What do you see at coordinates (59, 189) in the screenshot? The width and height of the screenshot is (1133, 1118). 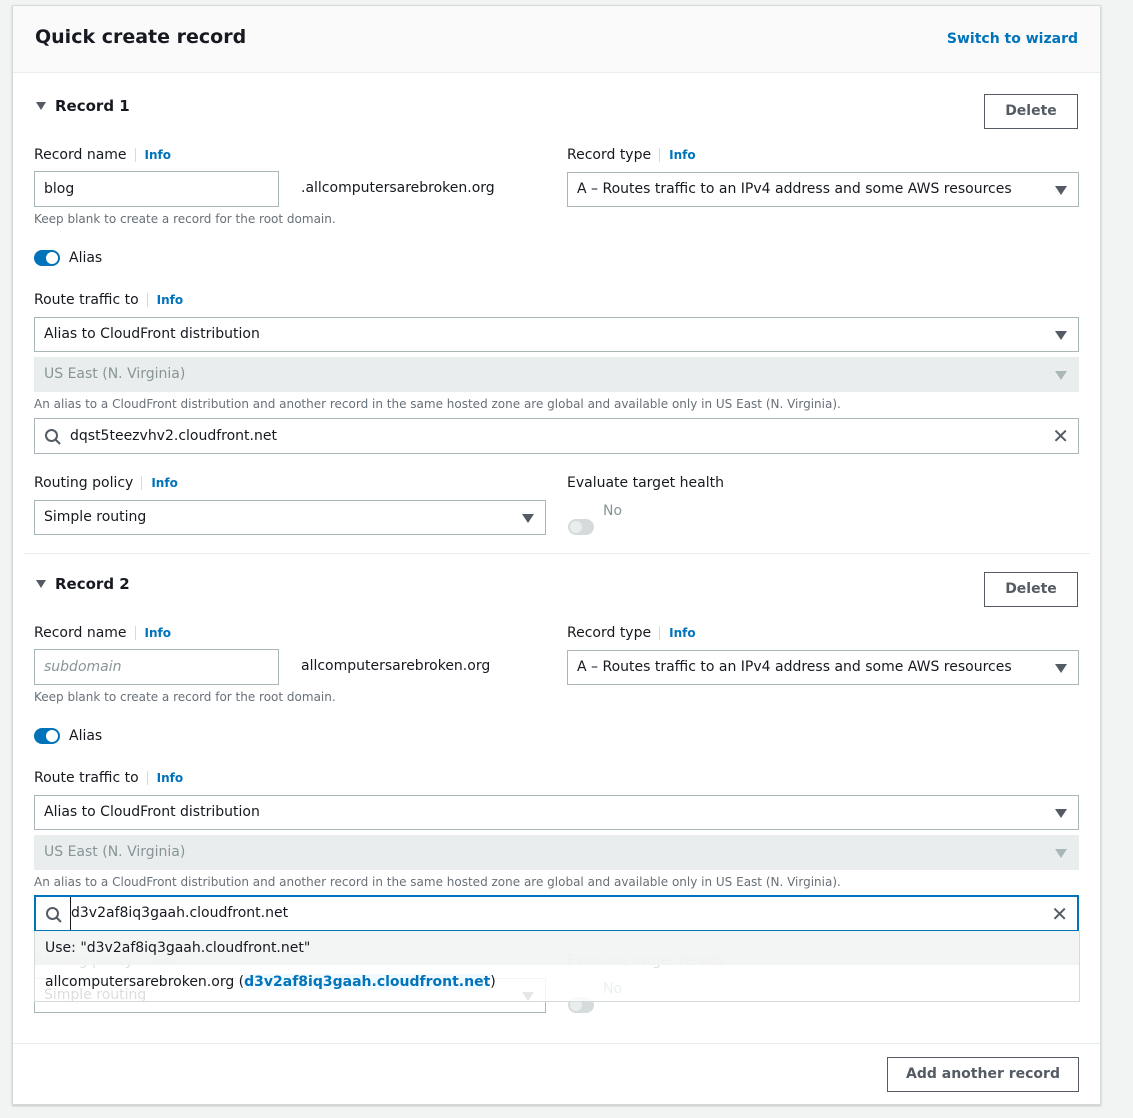 I see `record-name-value: blog` at bounding box center [59, 189].